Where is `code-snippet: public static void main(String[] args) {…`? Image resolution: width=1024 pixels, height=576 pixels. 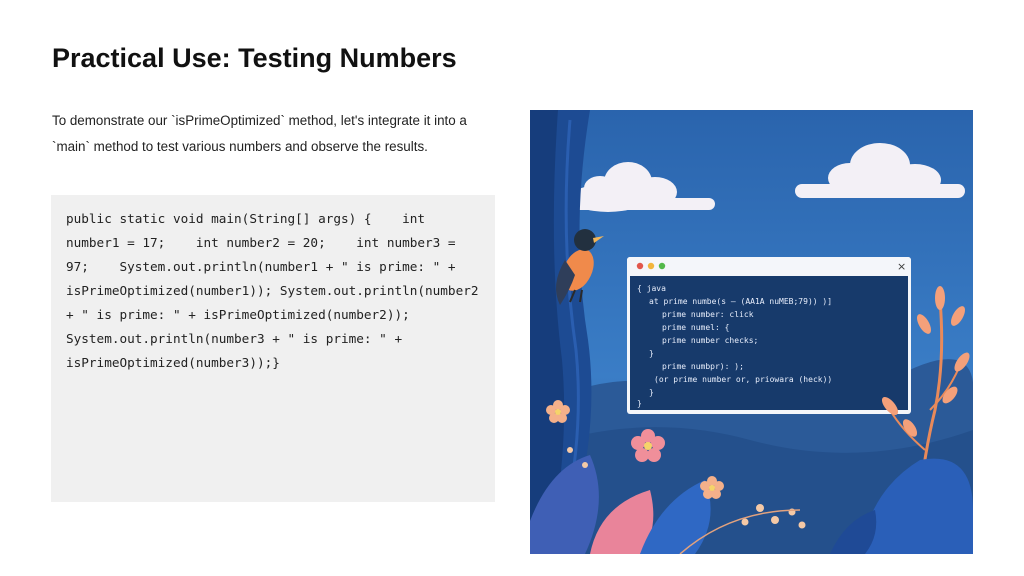
code-snippet: public static void main(String[] args) {… is located at coordinates (276, 290).